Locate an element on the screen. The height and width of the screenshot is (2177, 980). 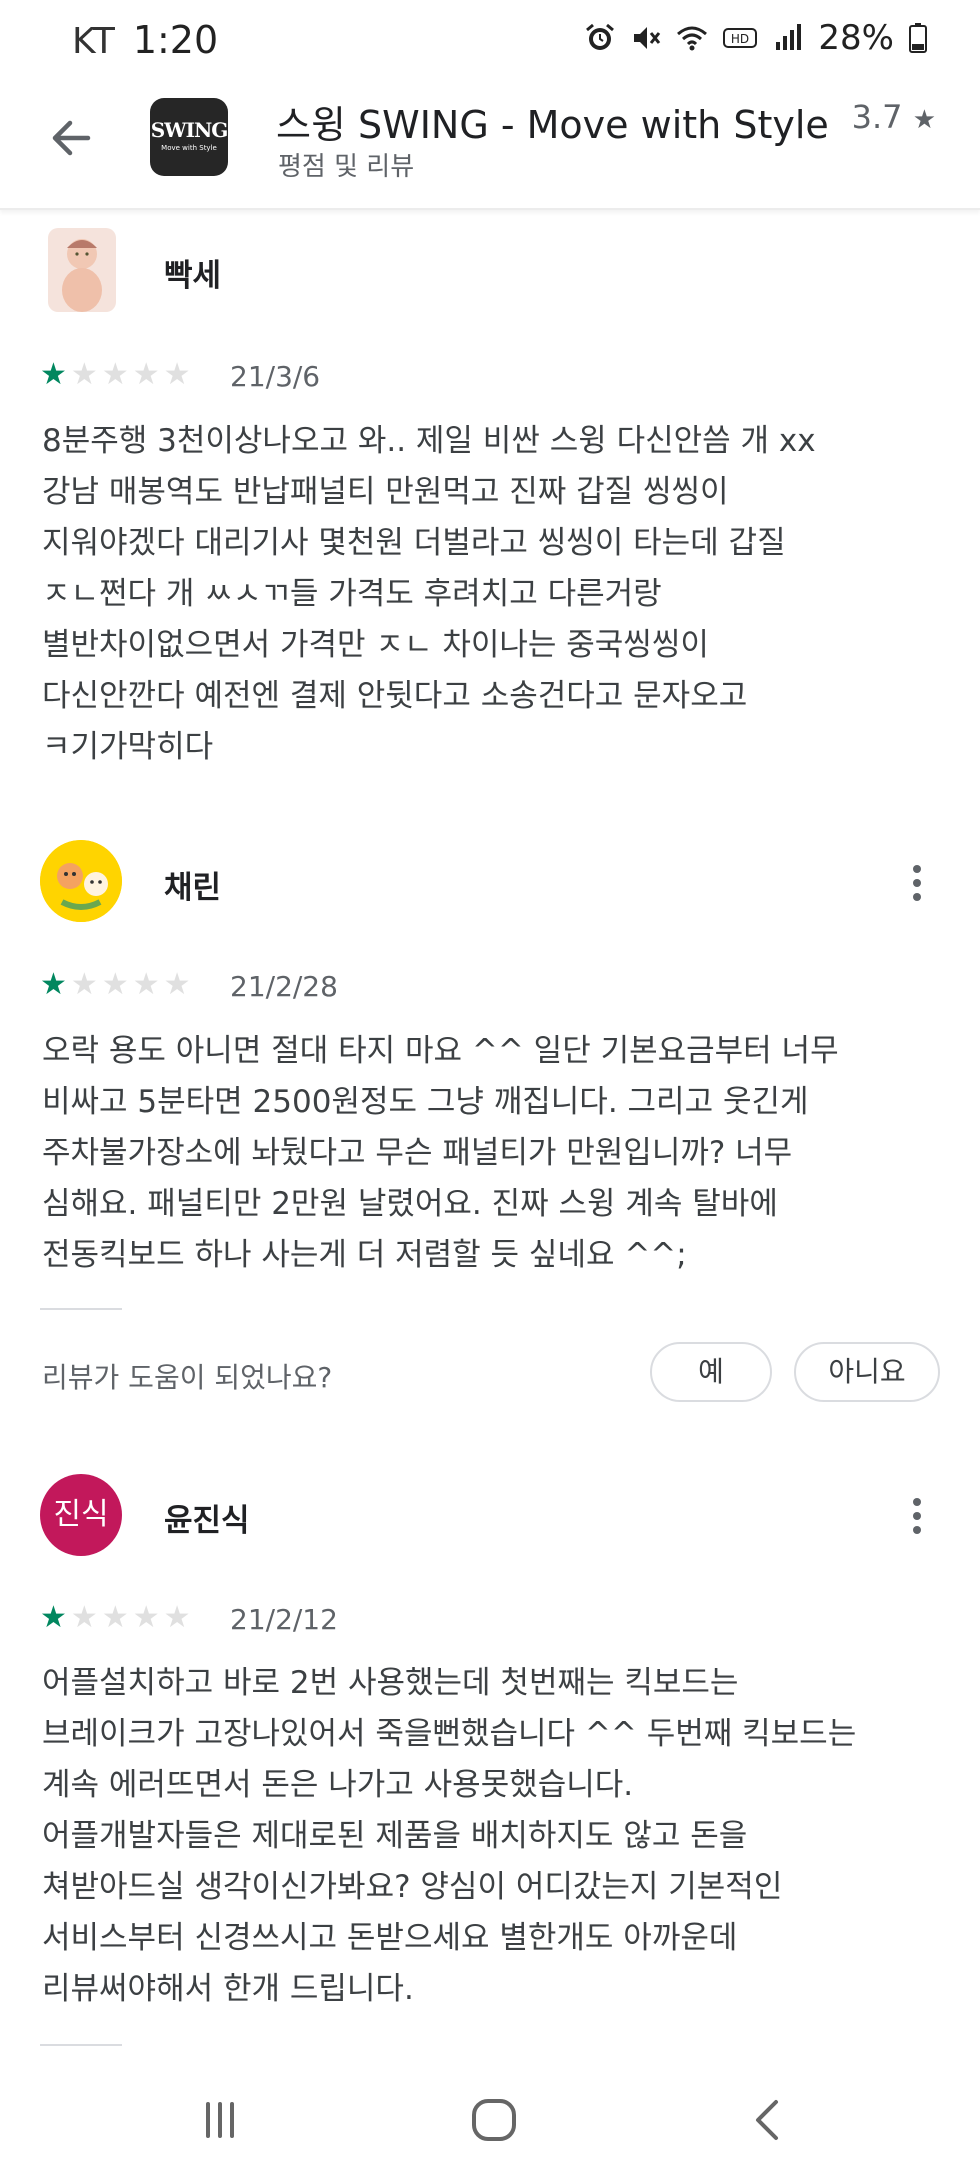
app-title: 스윙 SWING - Move with Style is located at coordinates (552, 125).